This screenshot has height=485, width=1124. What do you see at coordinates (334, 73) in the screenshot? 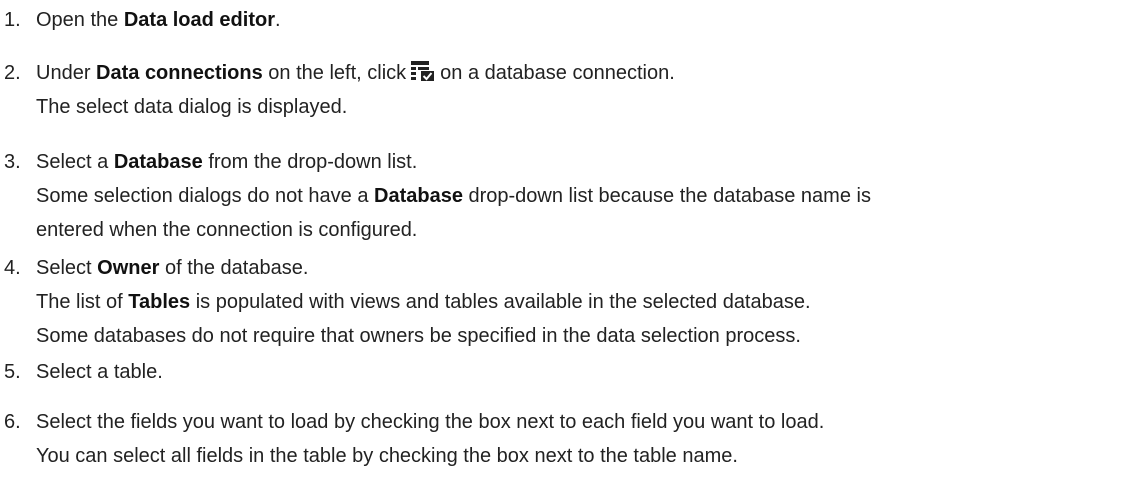
I see `text-segment: on the left, click` at bounding box center [334, 73].